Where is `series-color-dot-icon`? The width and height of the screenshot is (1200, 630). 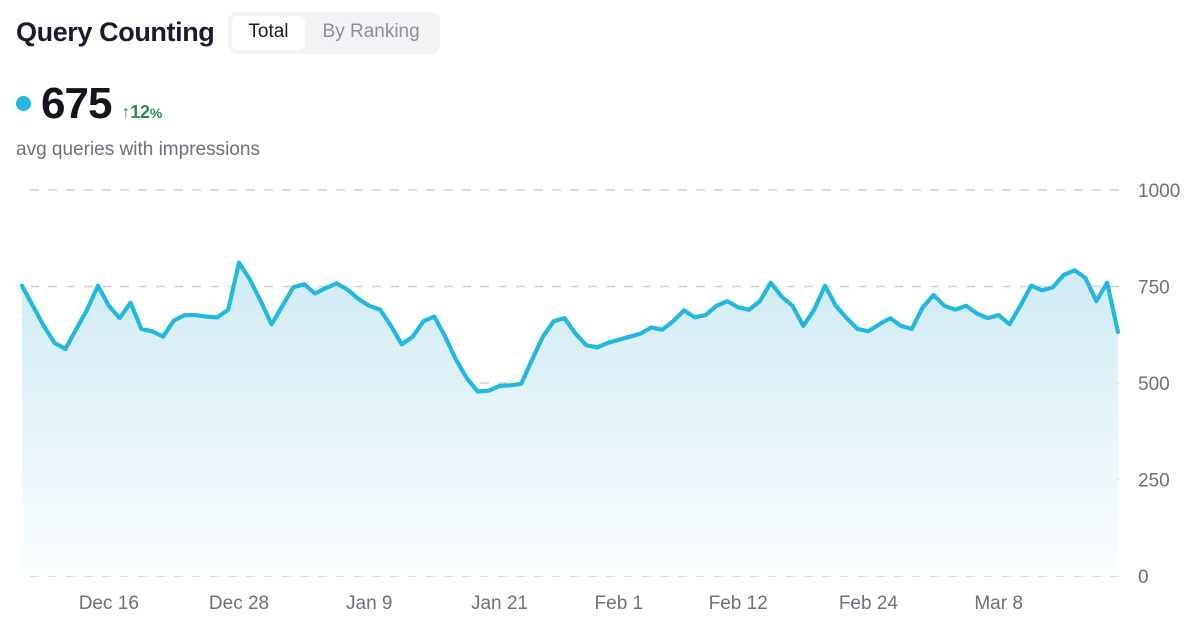 series-color-dot-icon is located at coordinates (23, 103).